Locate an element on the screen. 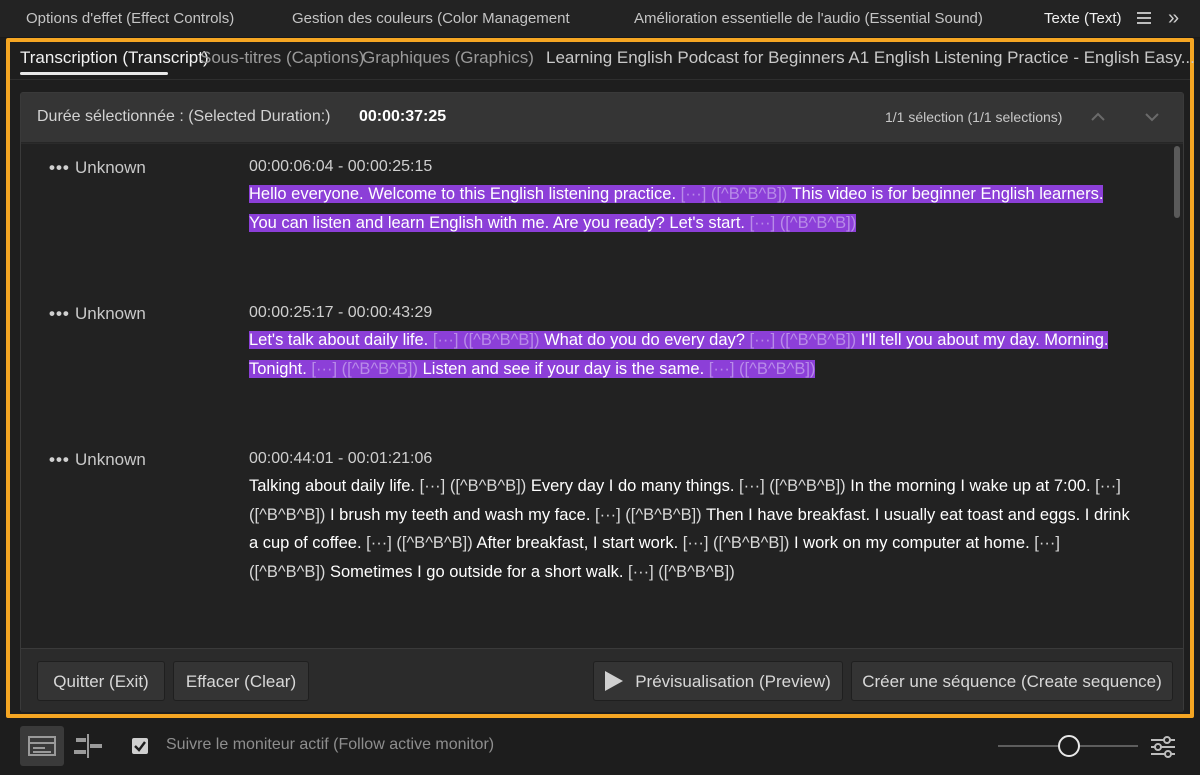 The width and height of the screenshot is (1200, 775). chevron-down-icon is located at coordinates (1152, 117).